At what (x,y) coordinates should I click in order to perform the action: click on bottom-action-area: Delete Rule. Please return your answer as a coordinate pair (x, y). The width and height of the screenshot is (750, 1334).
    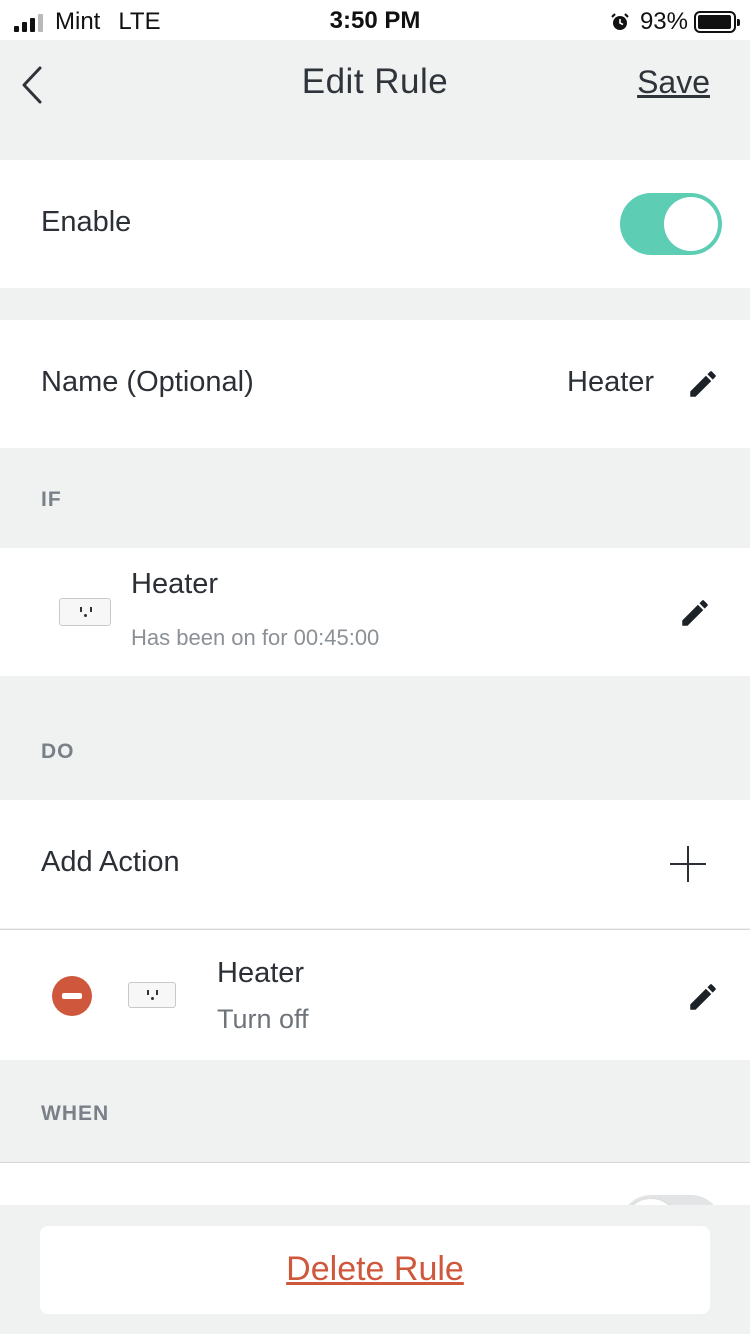
    Looking at the image, I should click on (375, 1269).